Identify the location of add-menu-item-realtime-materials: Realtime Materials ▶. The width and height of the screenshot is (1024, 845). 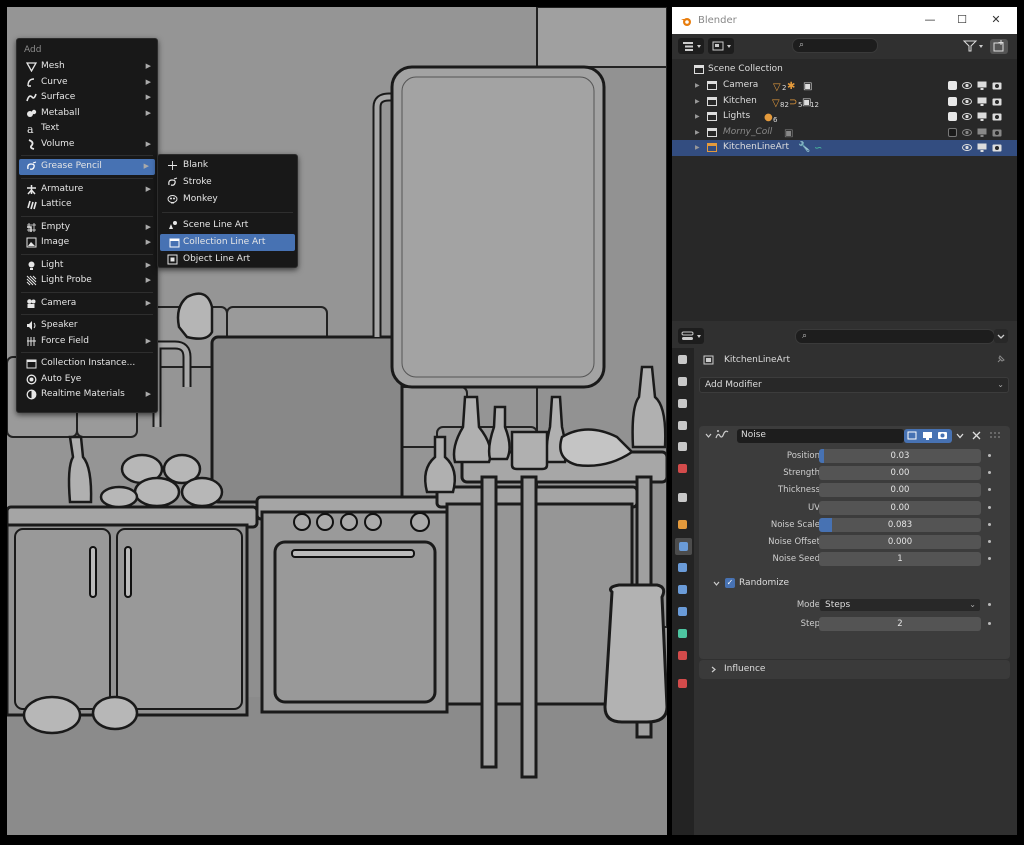
(87, 395).